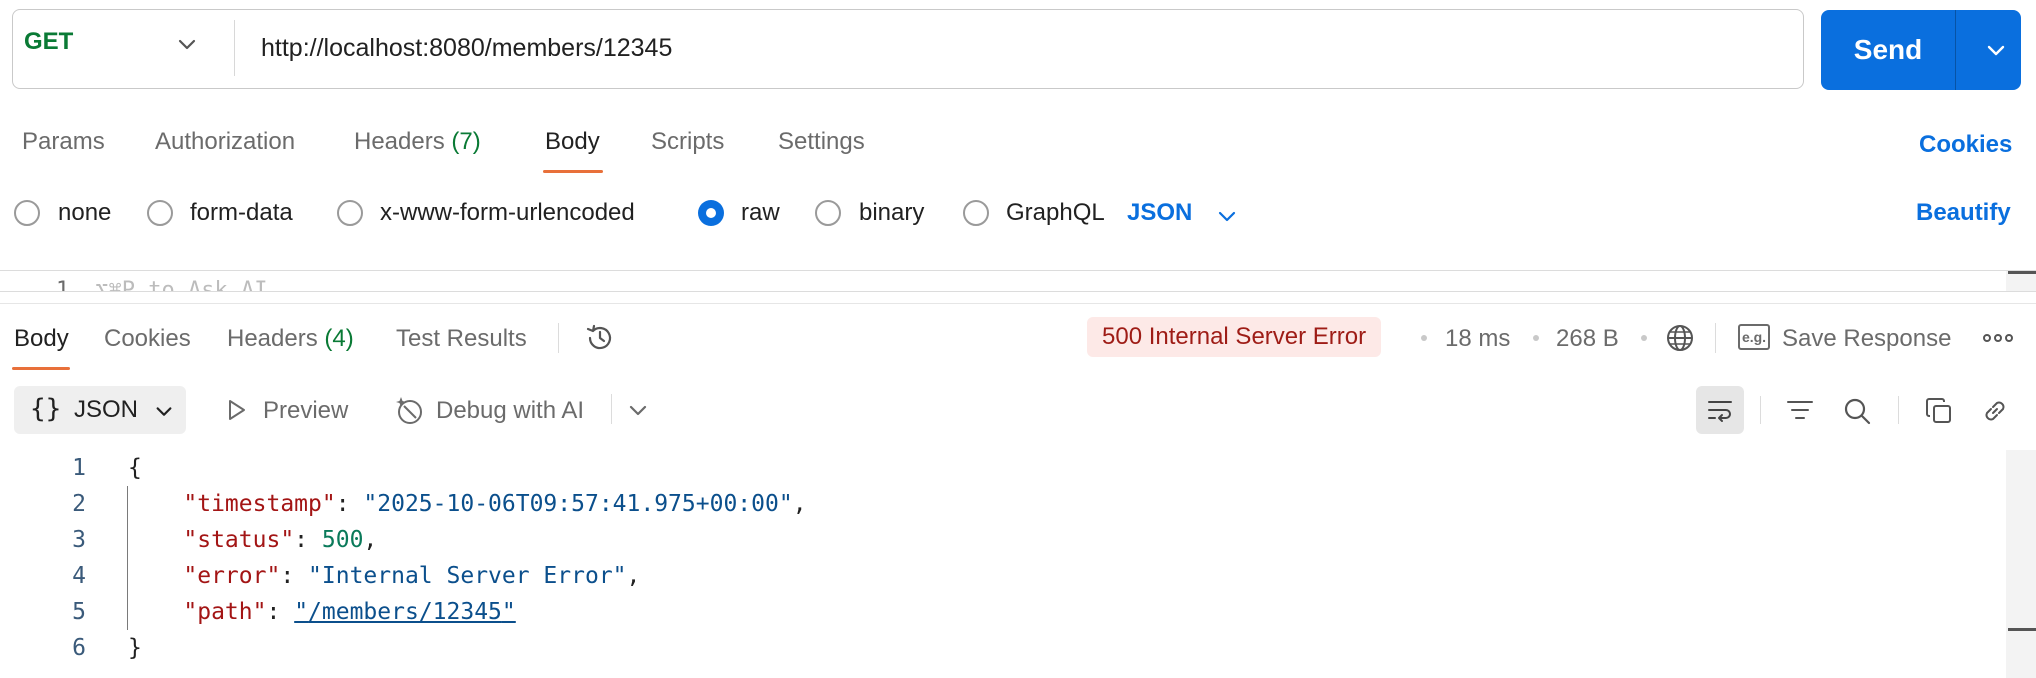  Describe the element at coordinates (181, 284) in the screenshot. I see `editor-placeholder: ⌥⌘P to Ask AI` at that location.